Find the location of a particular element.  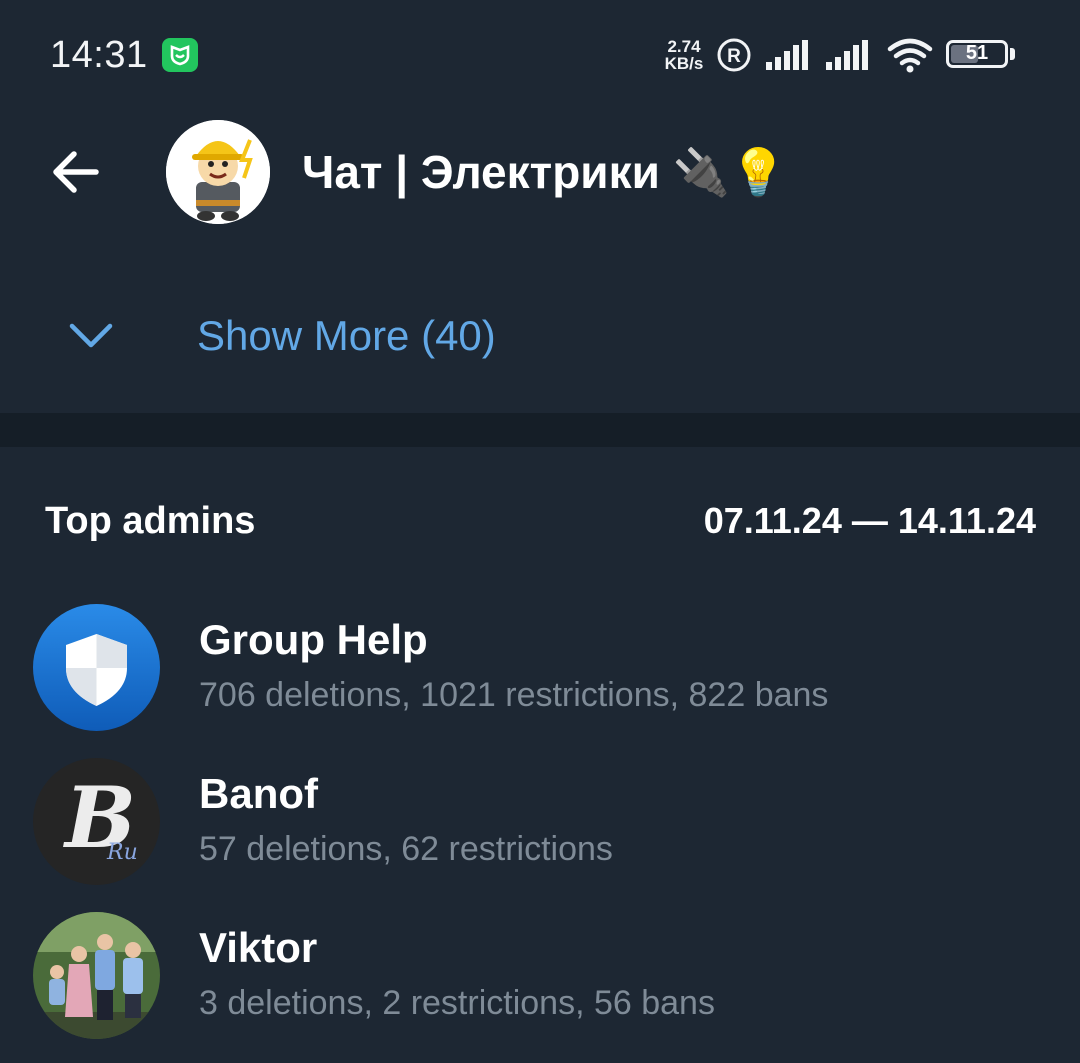

avatar-sub: Ru is located at coordinates (122, 852).